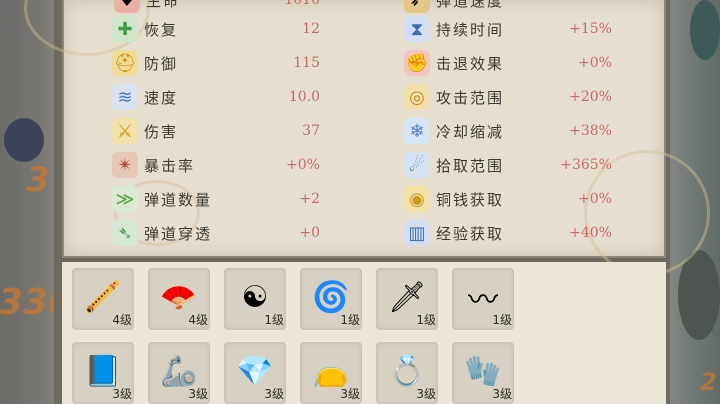 This screenshot has height=404, width=720. What do you see at coordinates (309, 199) in the screenshot?
I see `stat-value: +2` at bounding box center [309, 199].